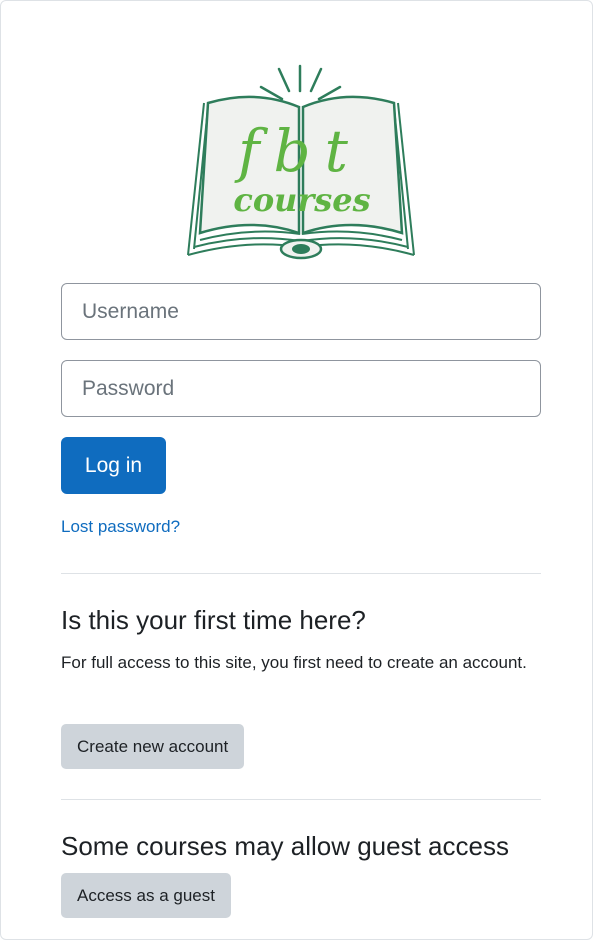 The height and width of the screenshot is (940, 594). What do you see at coordinates (146, 895) in the screenshot?
I see `guest-access-button: Access as a guest` at bounding box center [146, 895].